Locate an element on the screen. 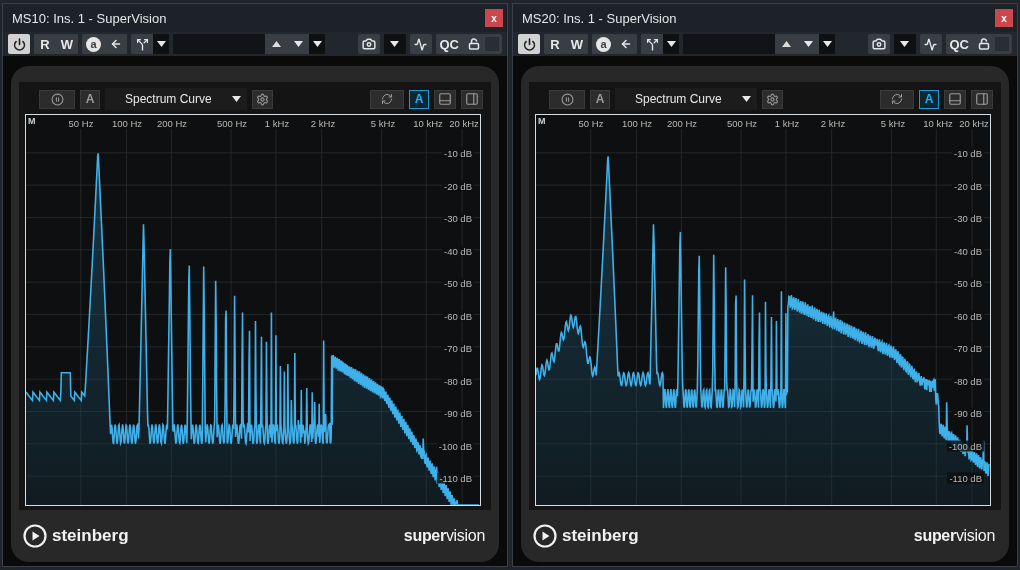  level-label: -90 dB is located at coordinates (458, 413).